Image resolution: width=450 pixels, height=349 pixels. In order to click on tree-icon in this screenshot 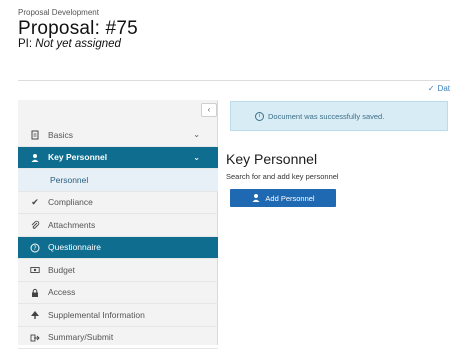, I will do `click(35, 314)`.